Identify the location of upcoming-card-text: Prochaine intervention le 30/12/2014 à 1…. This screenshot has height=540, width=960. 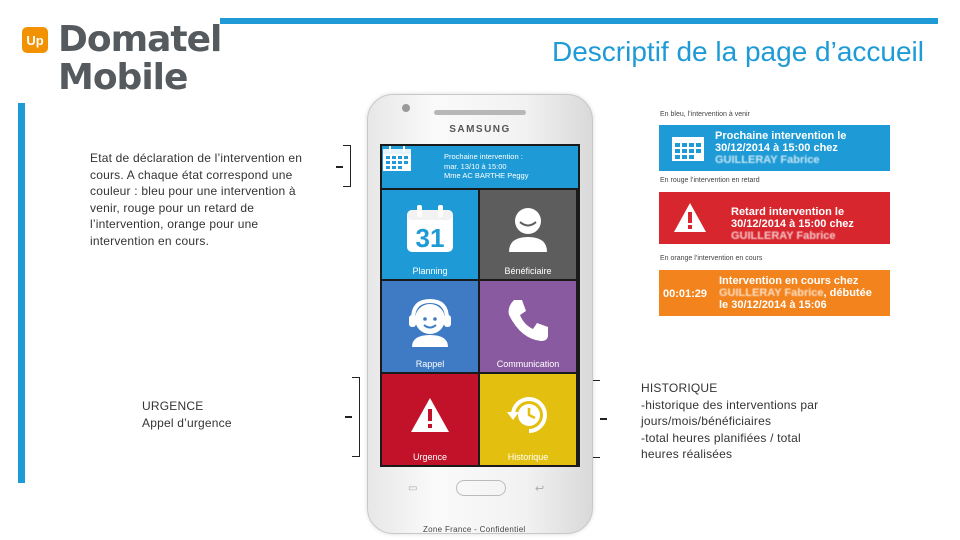
(780, 148).